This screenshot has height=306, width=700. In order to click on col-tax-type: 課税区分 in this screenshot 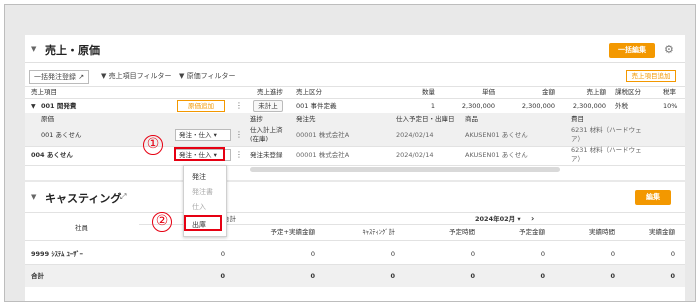, I will do `click(628, 92)`.